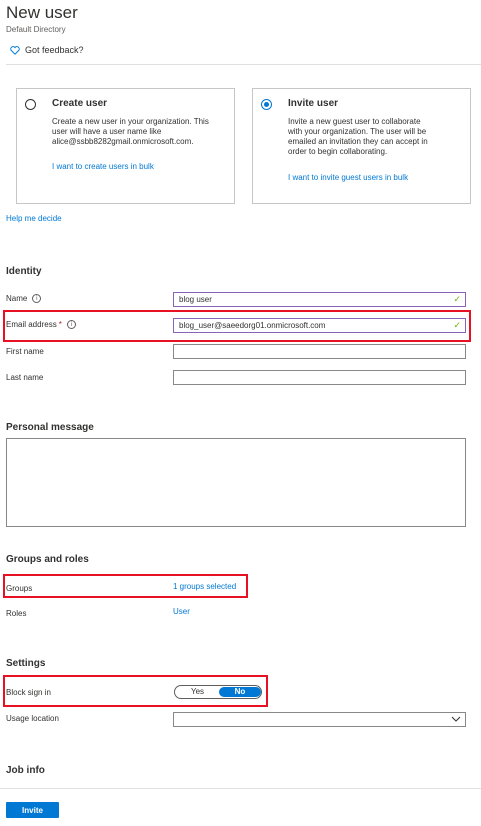  Describe the element at coordinates (34, 218) in the screenshot. I see `help-me-decide-link: Help me decide` at that location.